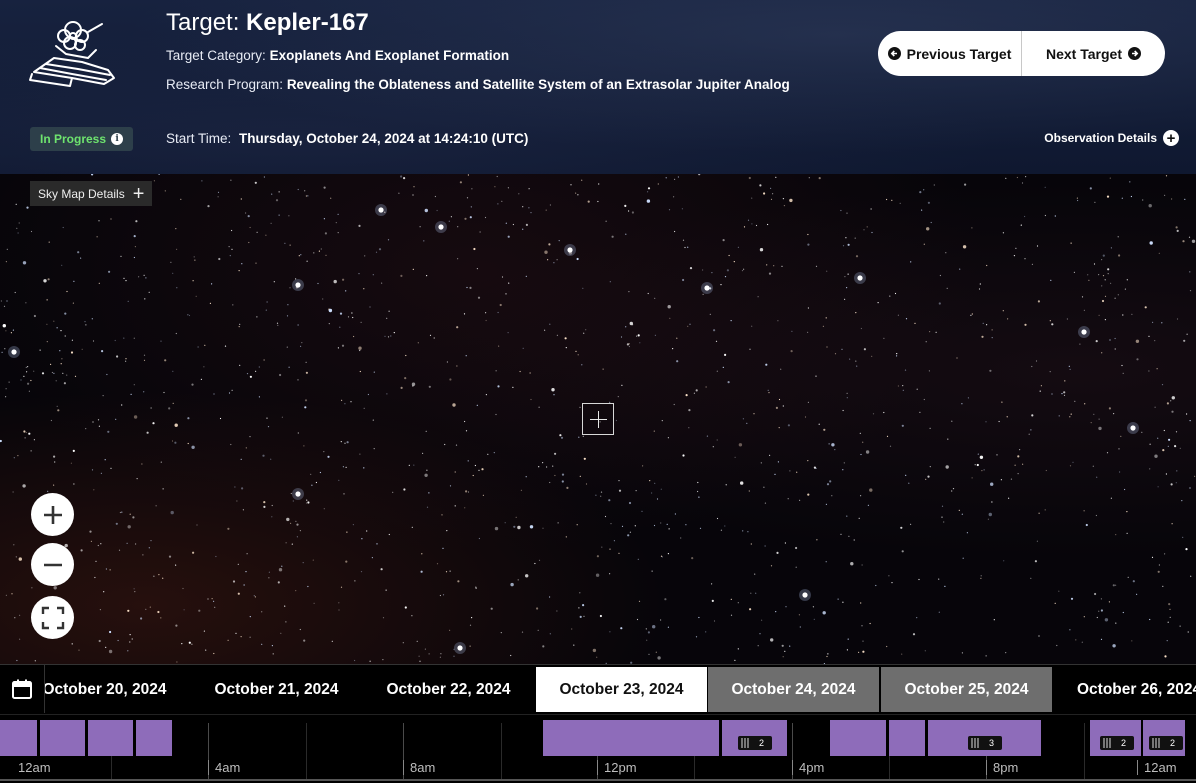 Image resolution: width=1196 pixels, height=783 pixels. Describe the element at coordinates (793, 689) in the screenshot. I see `date-tab: October 24, 2024` at that location.